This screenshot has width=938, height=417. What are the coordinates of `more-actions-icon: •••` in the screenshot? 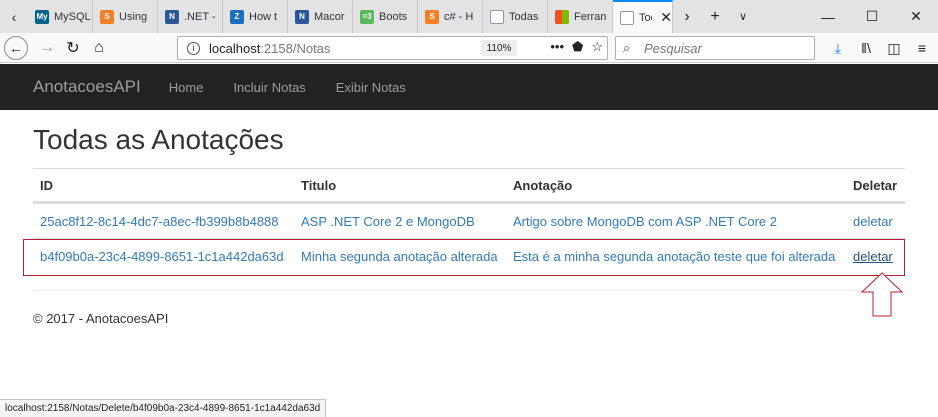 It's located at (557, 47).